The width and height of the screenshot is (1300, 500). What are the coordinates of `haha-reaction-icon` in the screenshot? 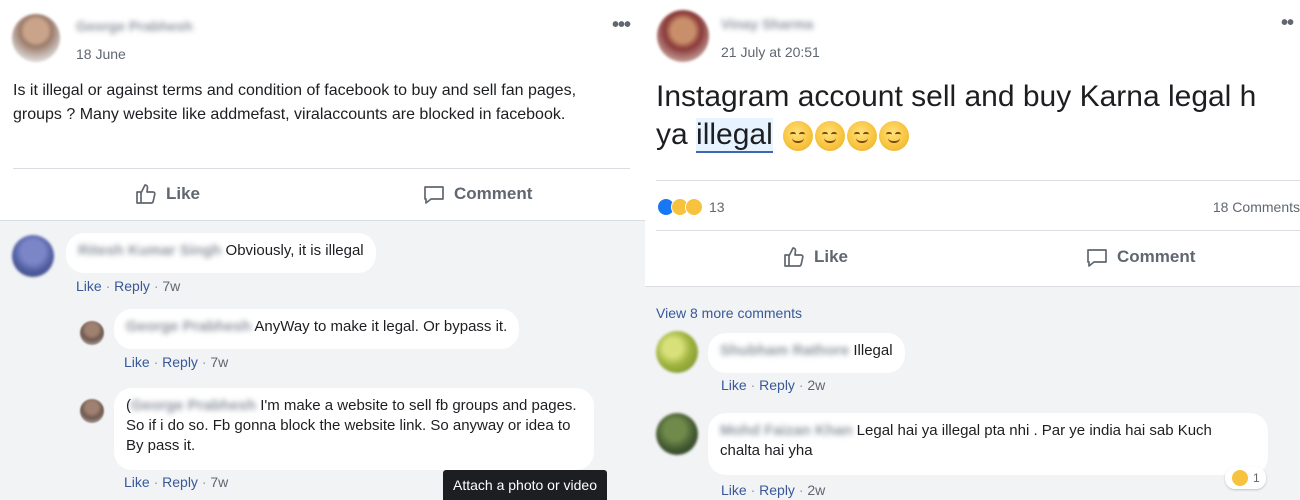 It's located at (1240, 478).